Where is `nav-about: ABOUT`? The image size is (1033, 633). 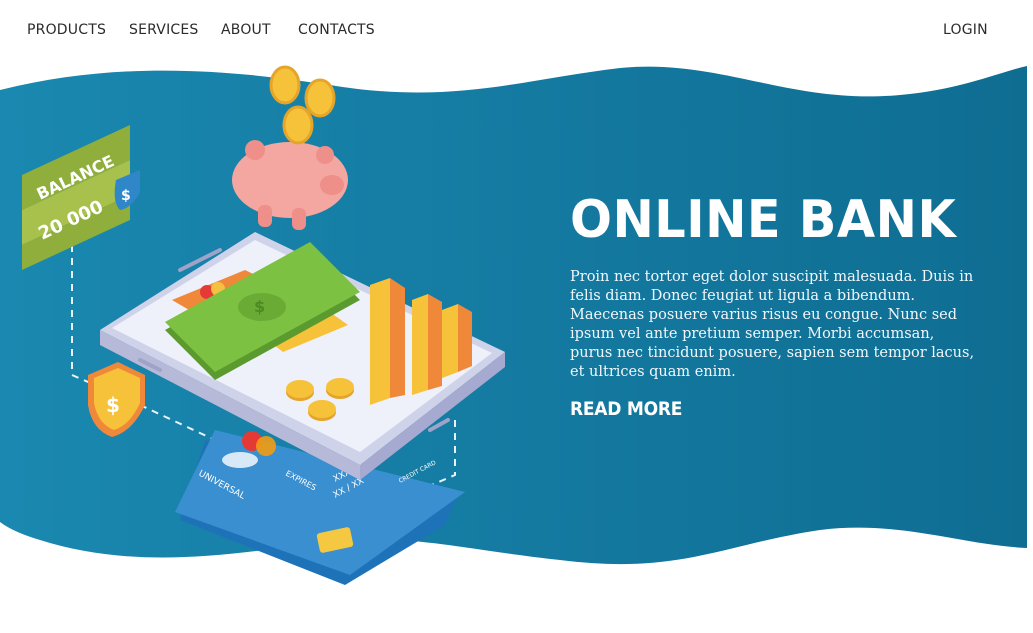
nav-about: ABOUT is located at coordinates (246, 30).